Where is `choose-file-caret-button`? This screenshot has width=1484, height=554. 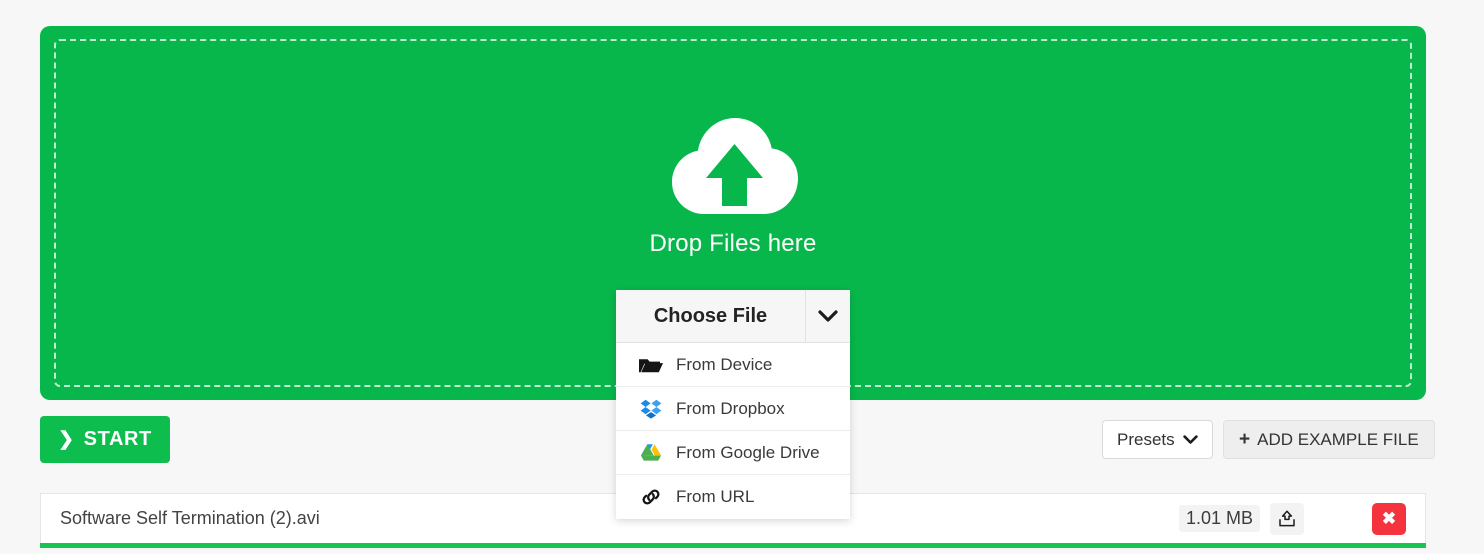 choose-file-caret-button is located at coordinates (827, 316).